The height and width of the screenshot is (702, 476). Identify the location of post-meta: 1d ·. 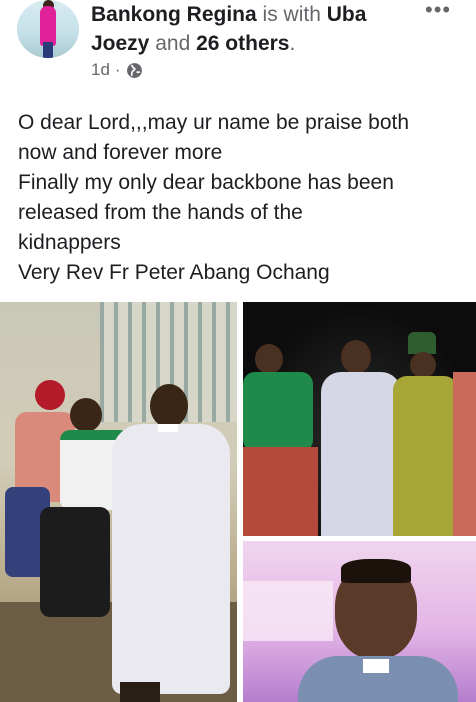
(117, 70).